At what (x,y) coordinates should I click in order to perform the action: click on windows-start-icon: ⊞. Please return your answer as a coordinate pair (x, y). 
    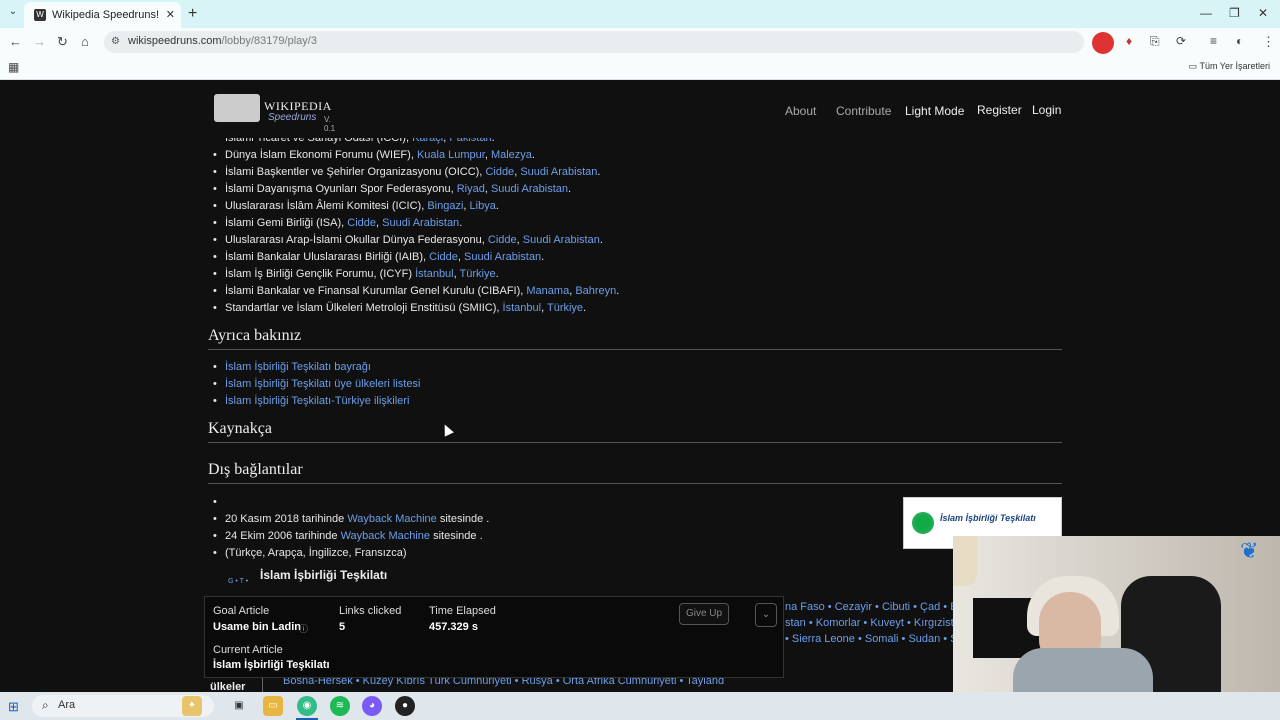
    Looking at the image, I should click on (13, 707).